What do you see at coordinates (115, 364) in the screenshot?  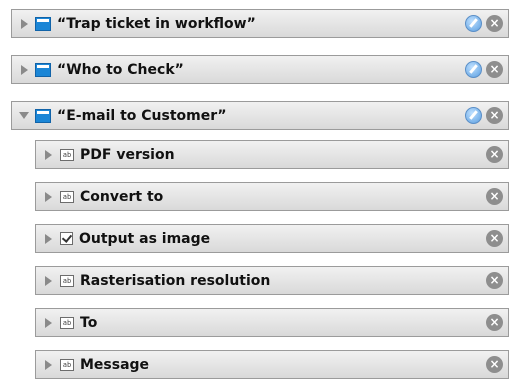 I see `field-label: Message` at bounding box center [115, 364].